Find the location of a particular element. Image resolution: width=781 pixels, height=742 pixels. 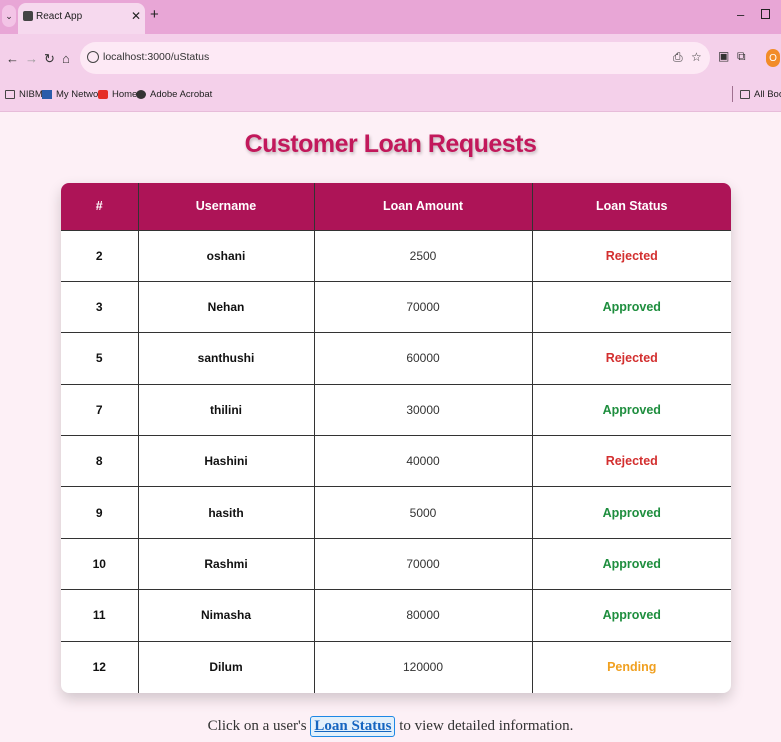

cell-loan-amount: 30000 is located at coordinates (423, 409).